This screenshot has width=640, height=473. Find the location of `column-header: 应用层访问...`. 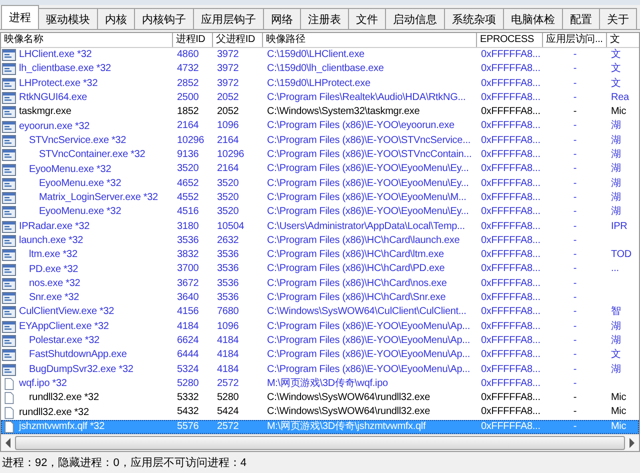

column-header: 应用层访问... is located at coordinates (575, 40).